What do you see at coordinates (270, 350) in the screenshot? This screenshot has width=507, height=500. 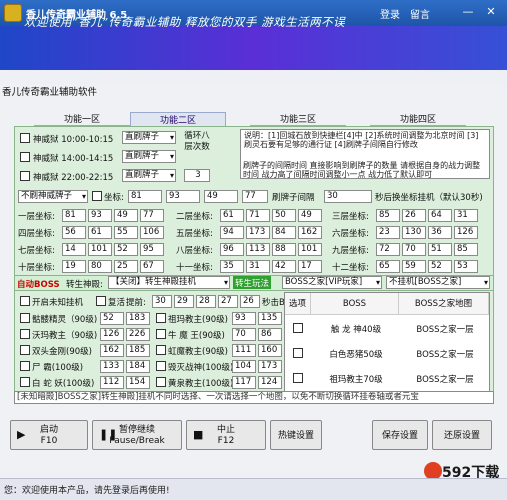 I see `boss-y-input: 160` at bounding box center [270, 350].